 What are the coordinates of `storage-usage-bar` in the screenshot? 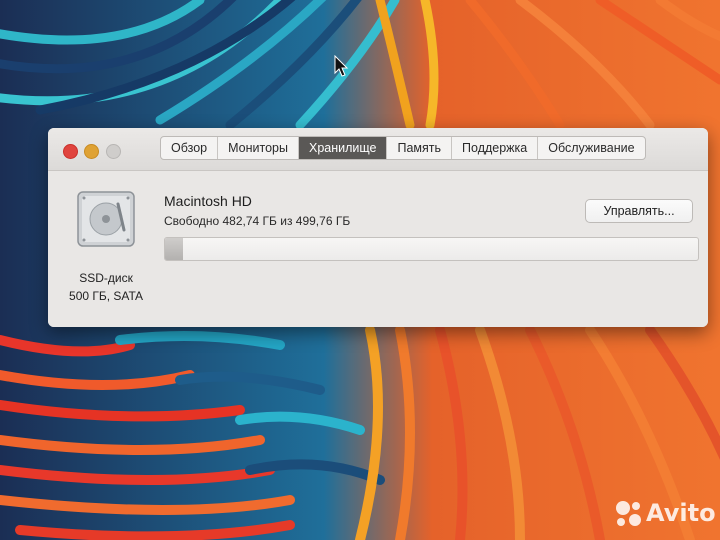 It's located at (431, 249).